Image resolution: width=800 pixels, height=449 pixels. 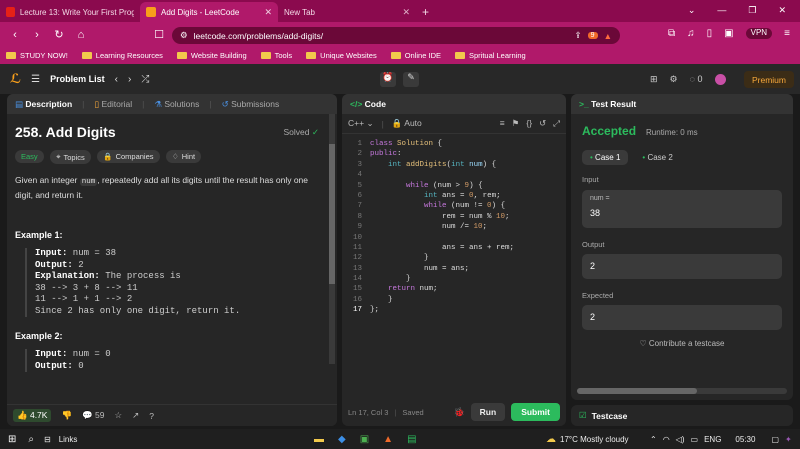 I want to click on bookmark-website-building: Website Building, so click(x=211, y=55).